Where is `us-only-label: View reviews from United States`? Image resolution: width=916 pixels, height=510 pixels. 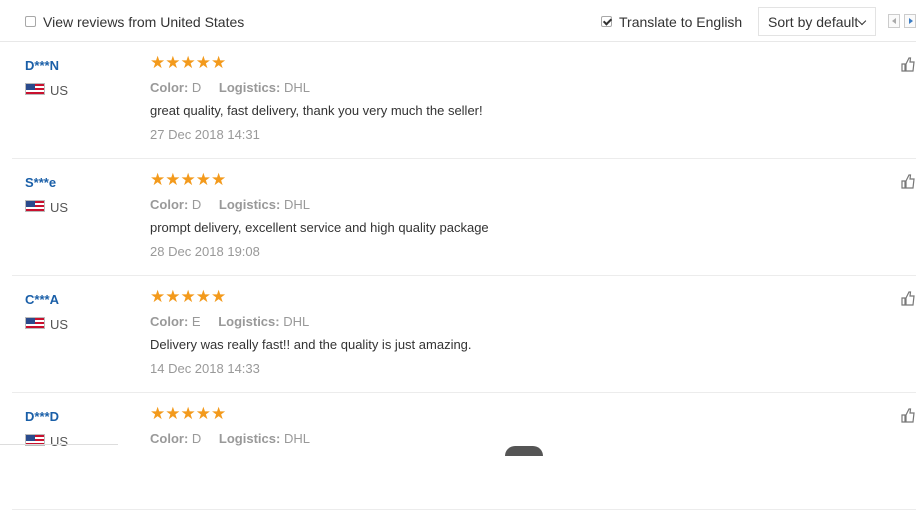 us-only-label: View reviews from United States is located at coordinates (143, 22).